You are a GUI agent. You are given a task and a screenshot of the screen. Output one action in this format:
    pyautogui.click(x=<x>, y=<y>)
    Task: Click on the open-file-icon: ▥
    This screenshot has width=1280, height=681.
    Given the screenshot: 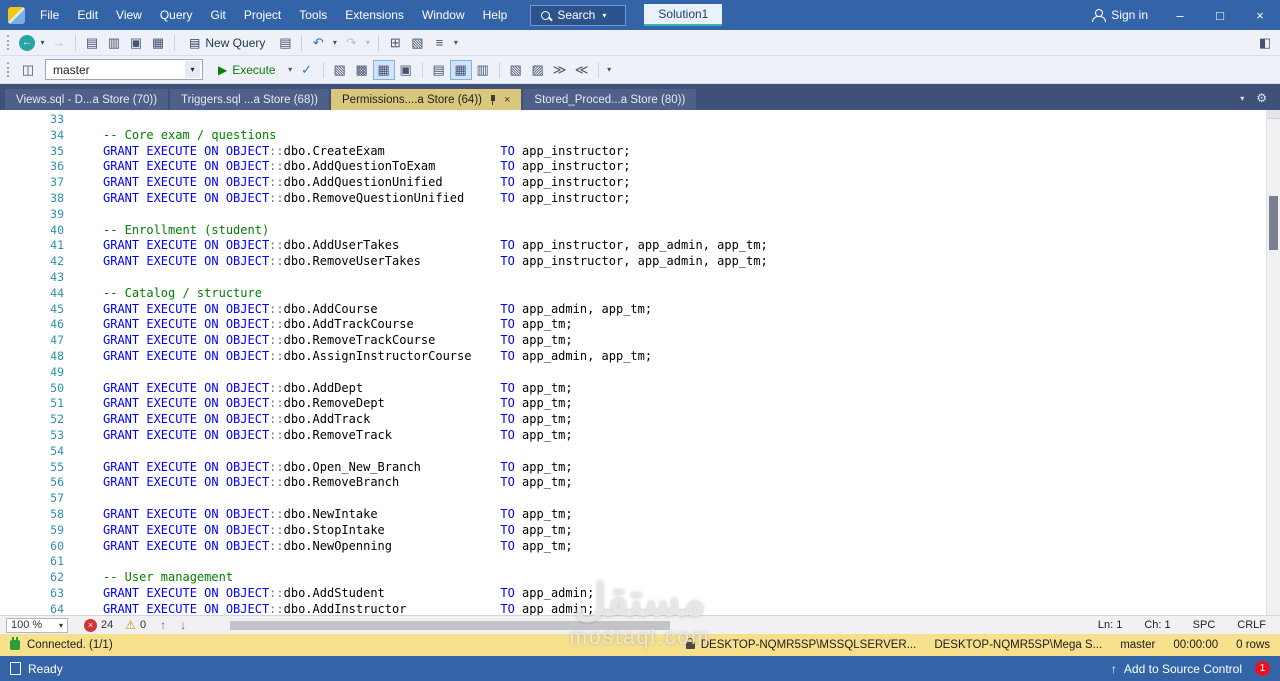 What is the action you would take?
    pyautogui.click(x=114, y=43)
    